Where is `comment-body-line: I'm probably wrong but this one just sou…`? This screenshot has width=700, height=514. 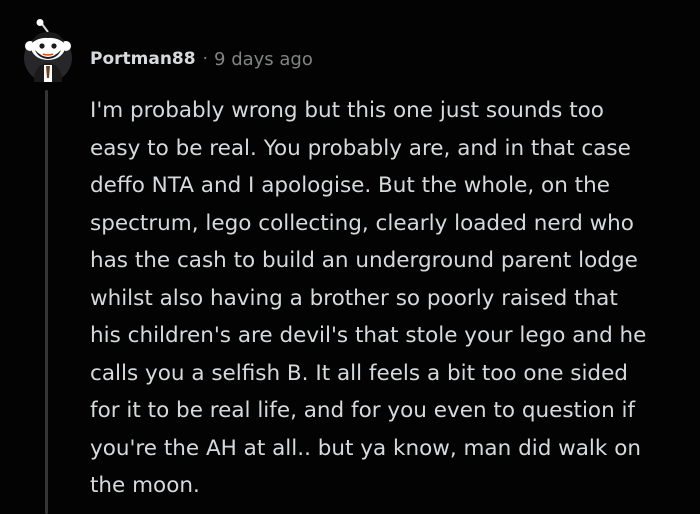 comment-body-line: I'm probably wrong but this one just sou… is located at coordinates (347, 110).